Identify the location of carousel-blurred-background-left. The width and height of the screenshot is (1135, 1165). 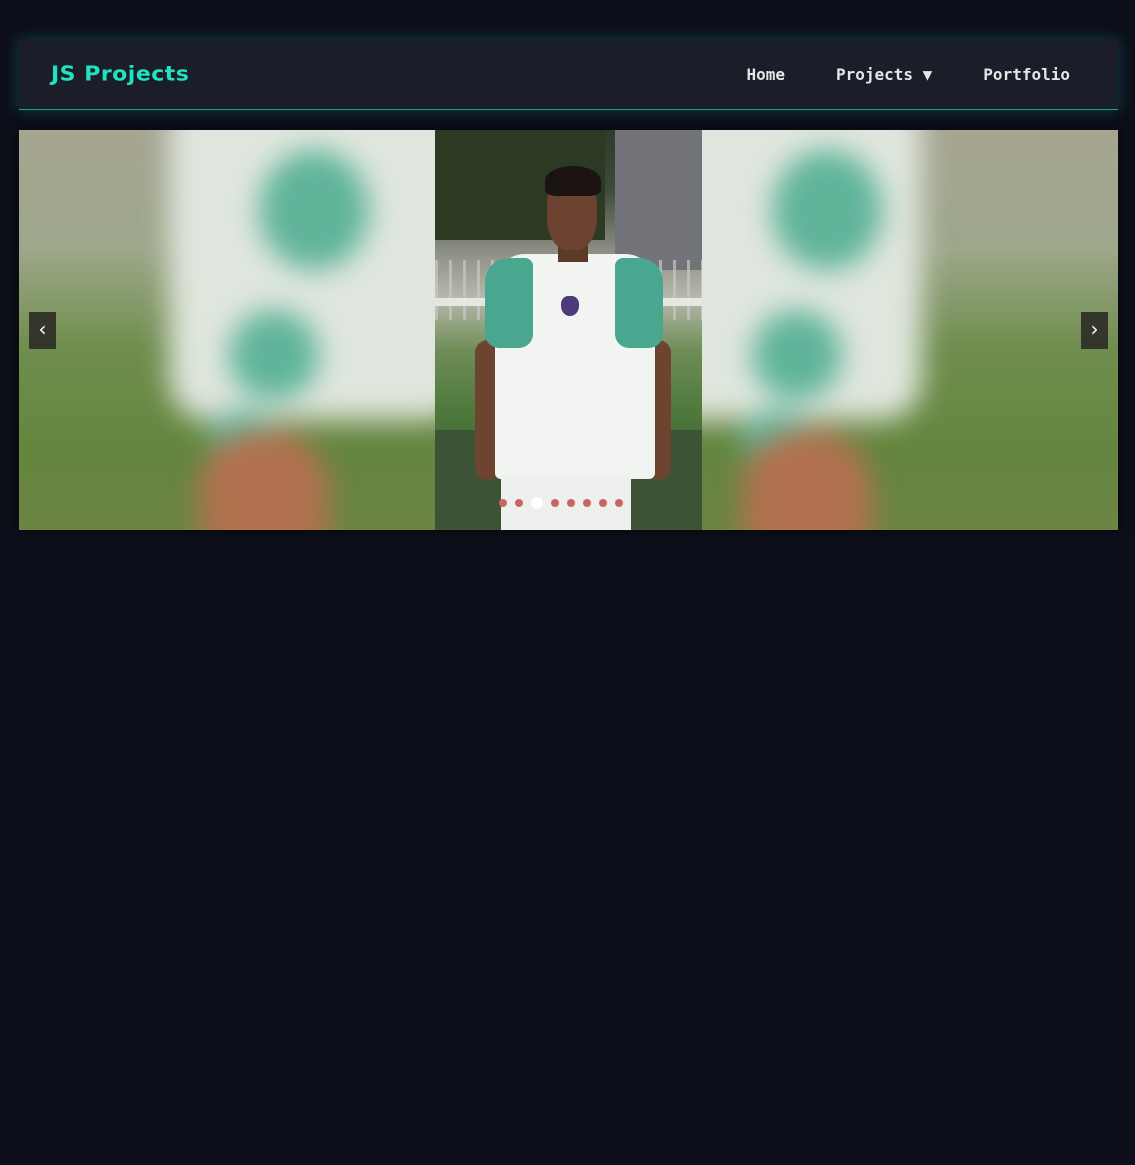
(227, 330).